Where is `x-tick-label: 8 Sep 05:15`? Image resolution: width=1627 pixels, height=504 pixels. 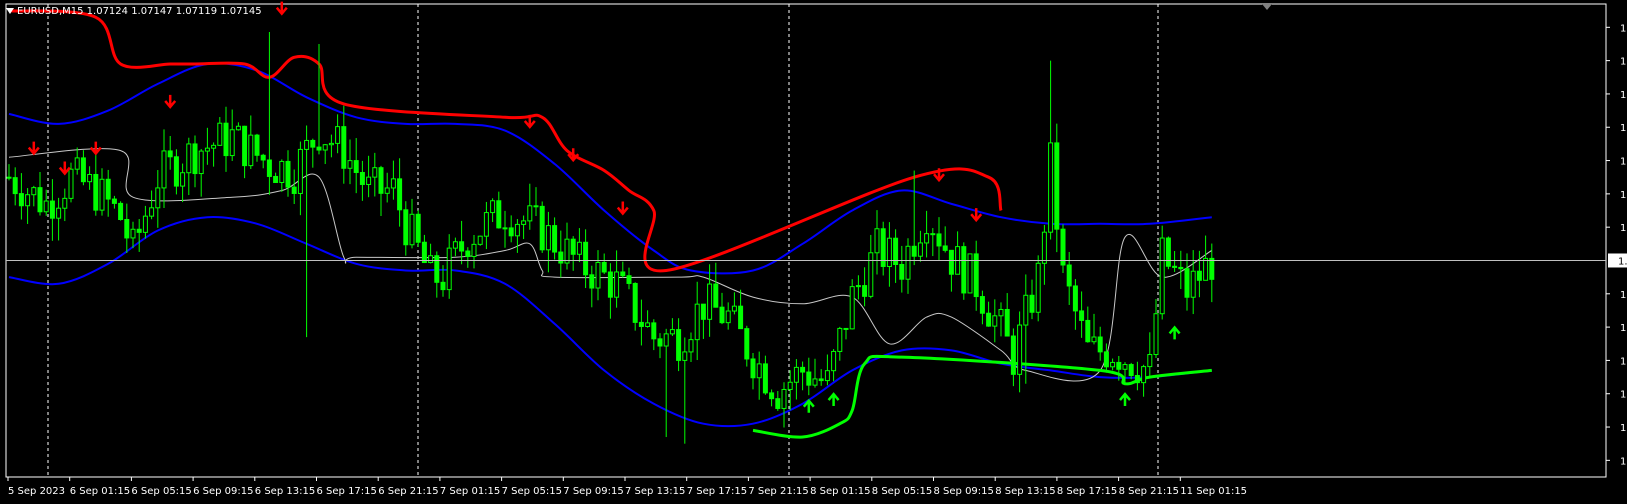
x-tick-label: 8 Sep 05:15 is located at coordinates (902, 491).